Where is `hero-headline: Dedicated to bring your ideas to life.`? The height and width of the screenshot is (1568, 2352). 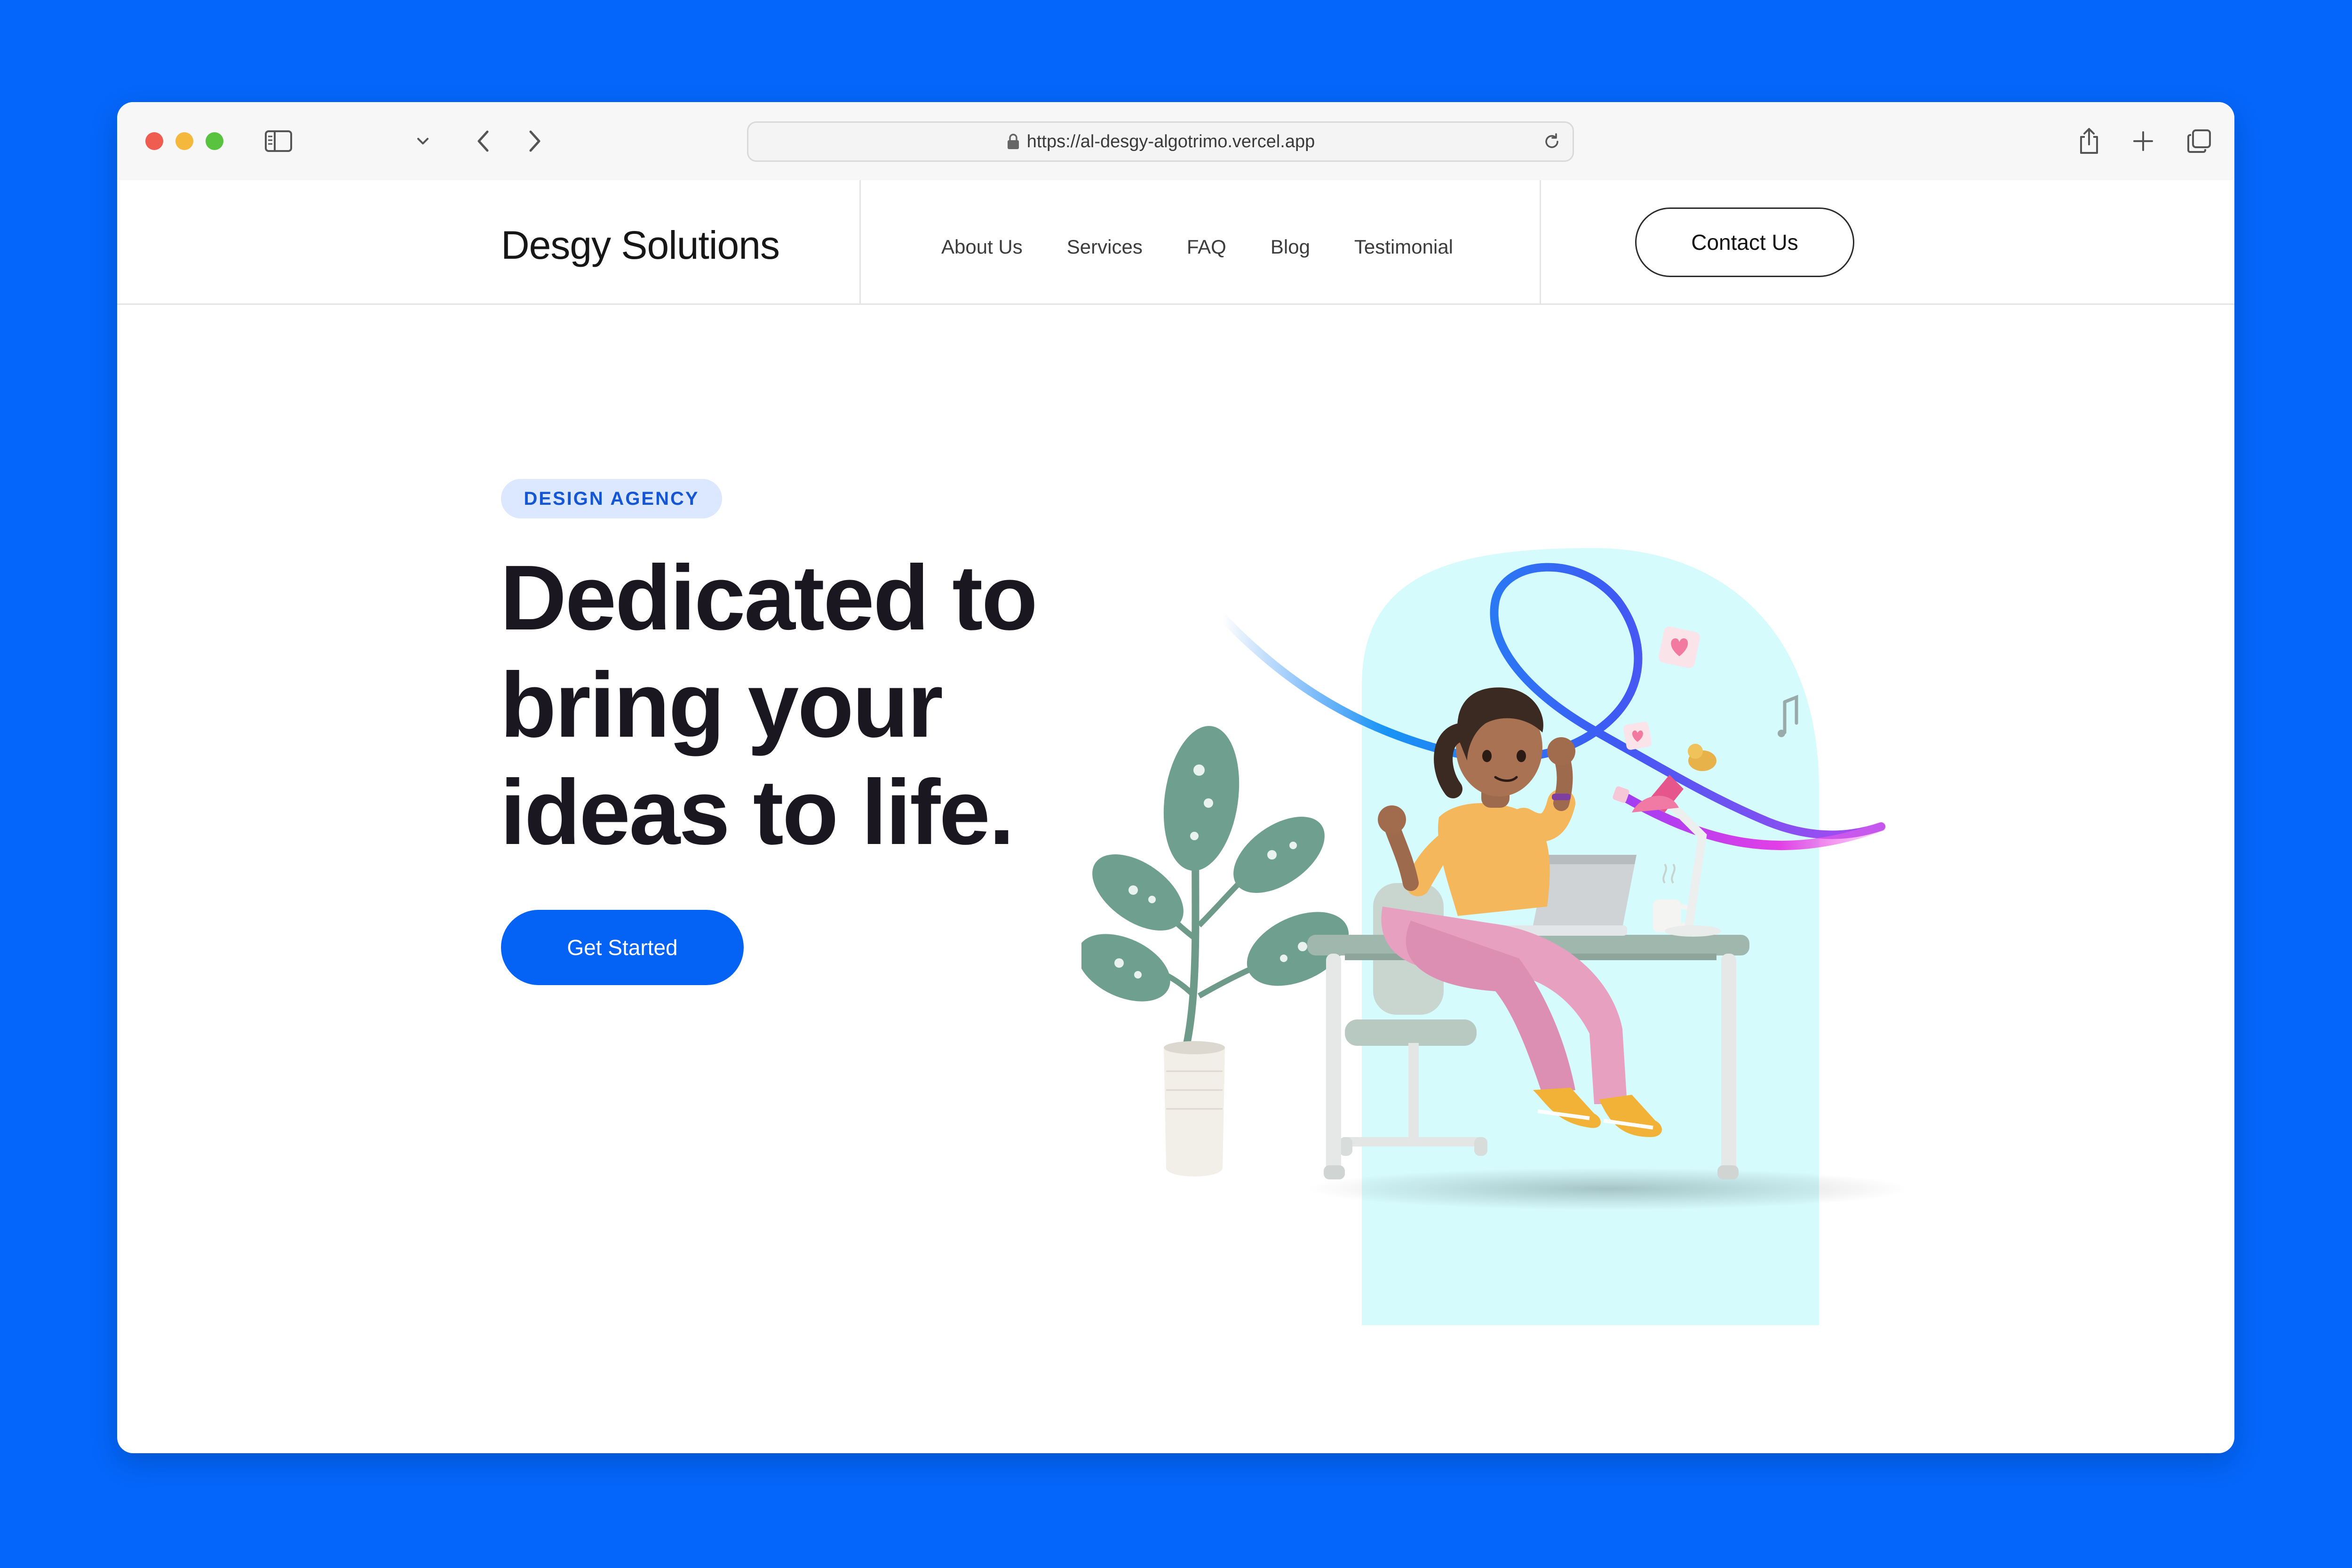
hero-headline: Dedicated to bring your ideas to life. is located at coordinates (829, 705).